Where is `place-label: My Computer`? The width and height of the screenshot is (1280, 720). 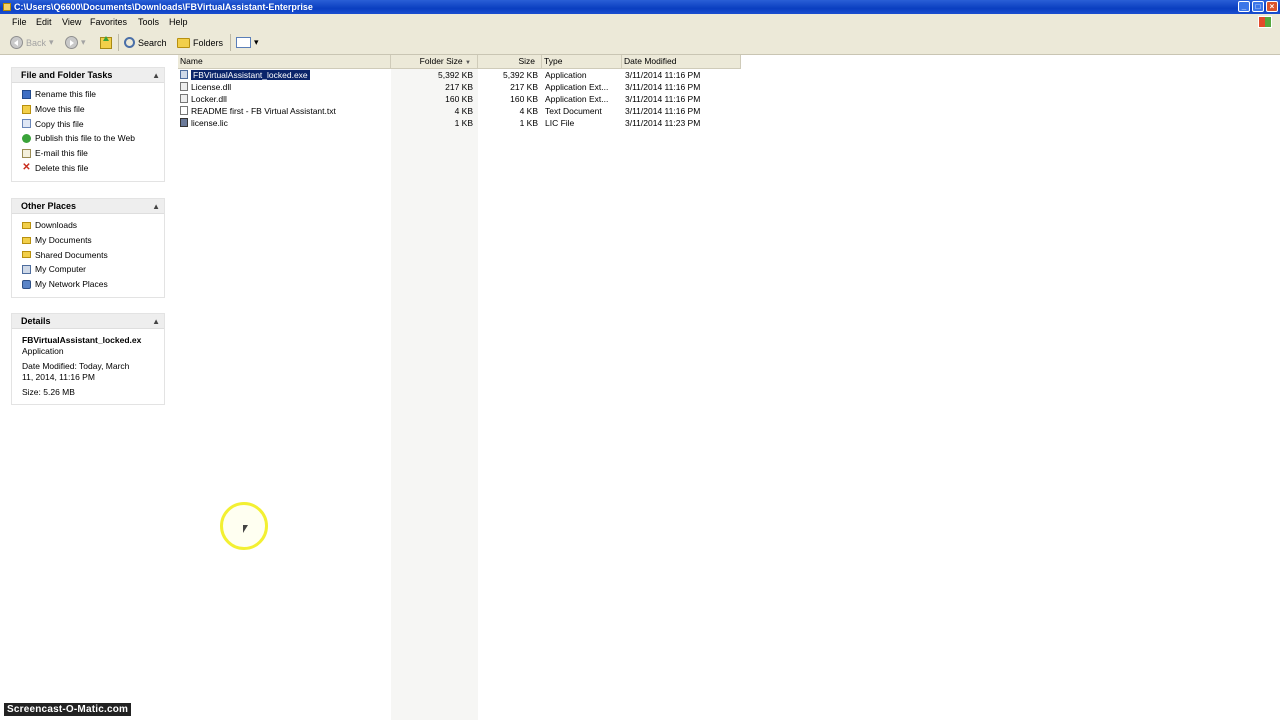 place-label: My Computer is located at coordinates (61, 269).